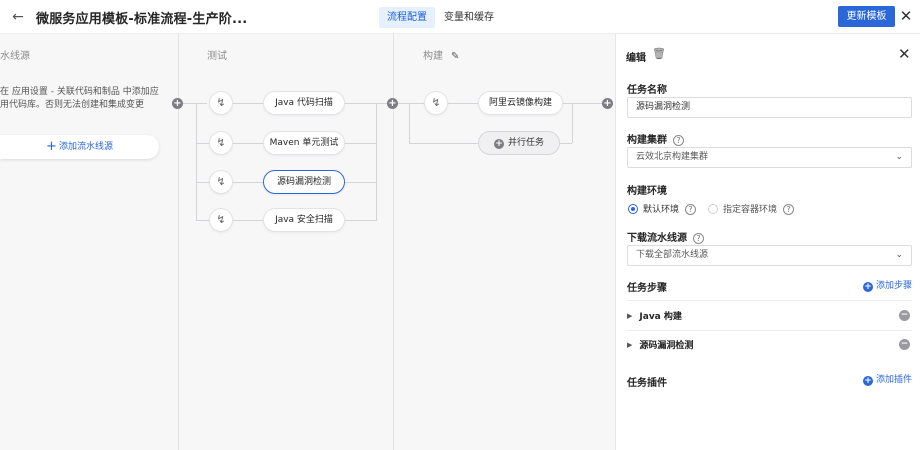  I want to click on build-cluster-label: 构建集群?, so click(655, 138).